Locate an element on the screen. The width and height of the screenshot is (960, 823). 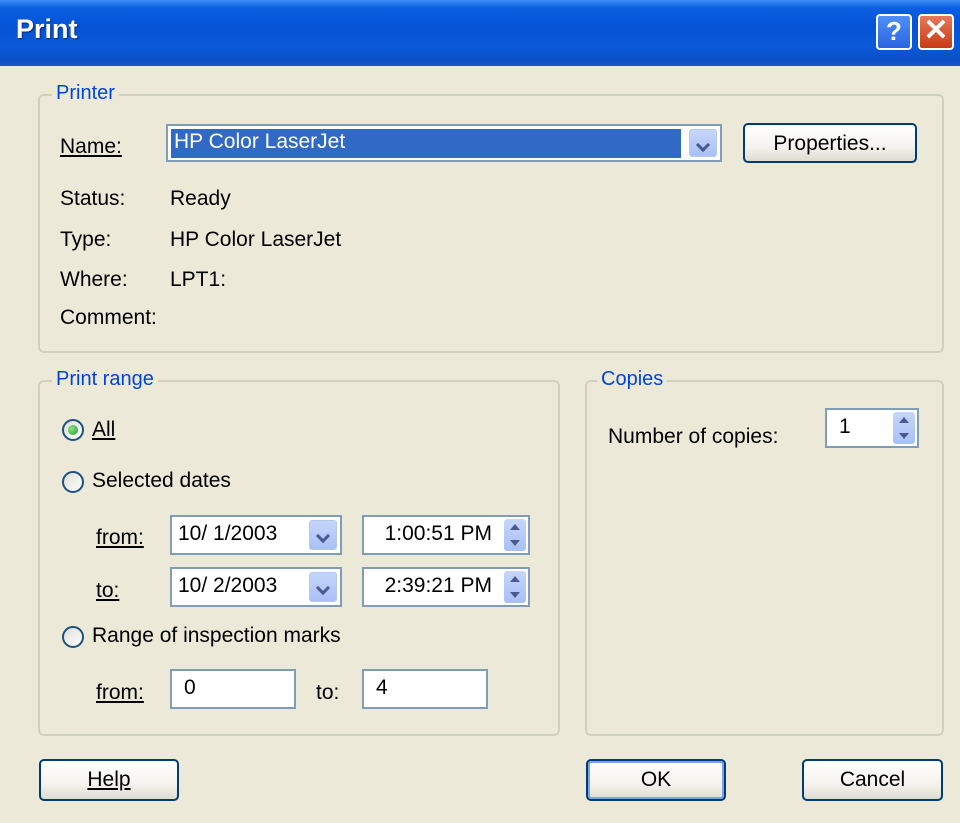
close-button: ✕ is located at coordinates (936, 32).